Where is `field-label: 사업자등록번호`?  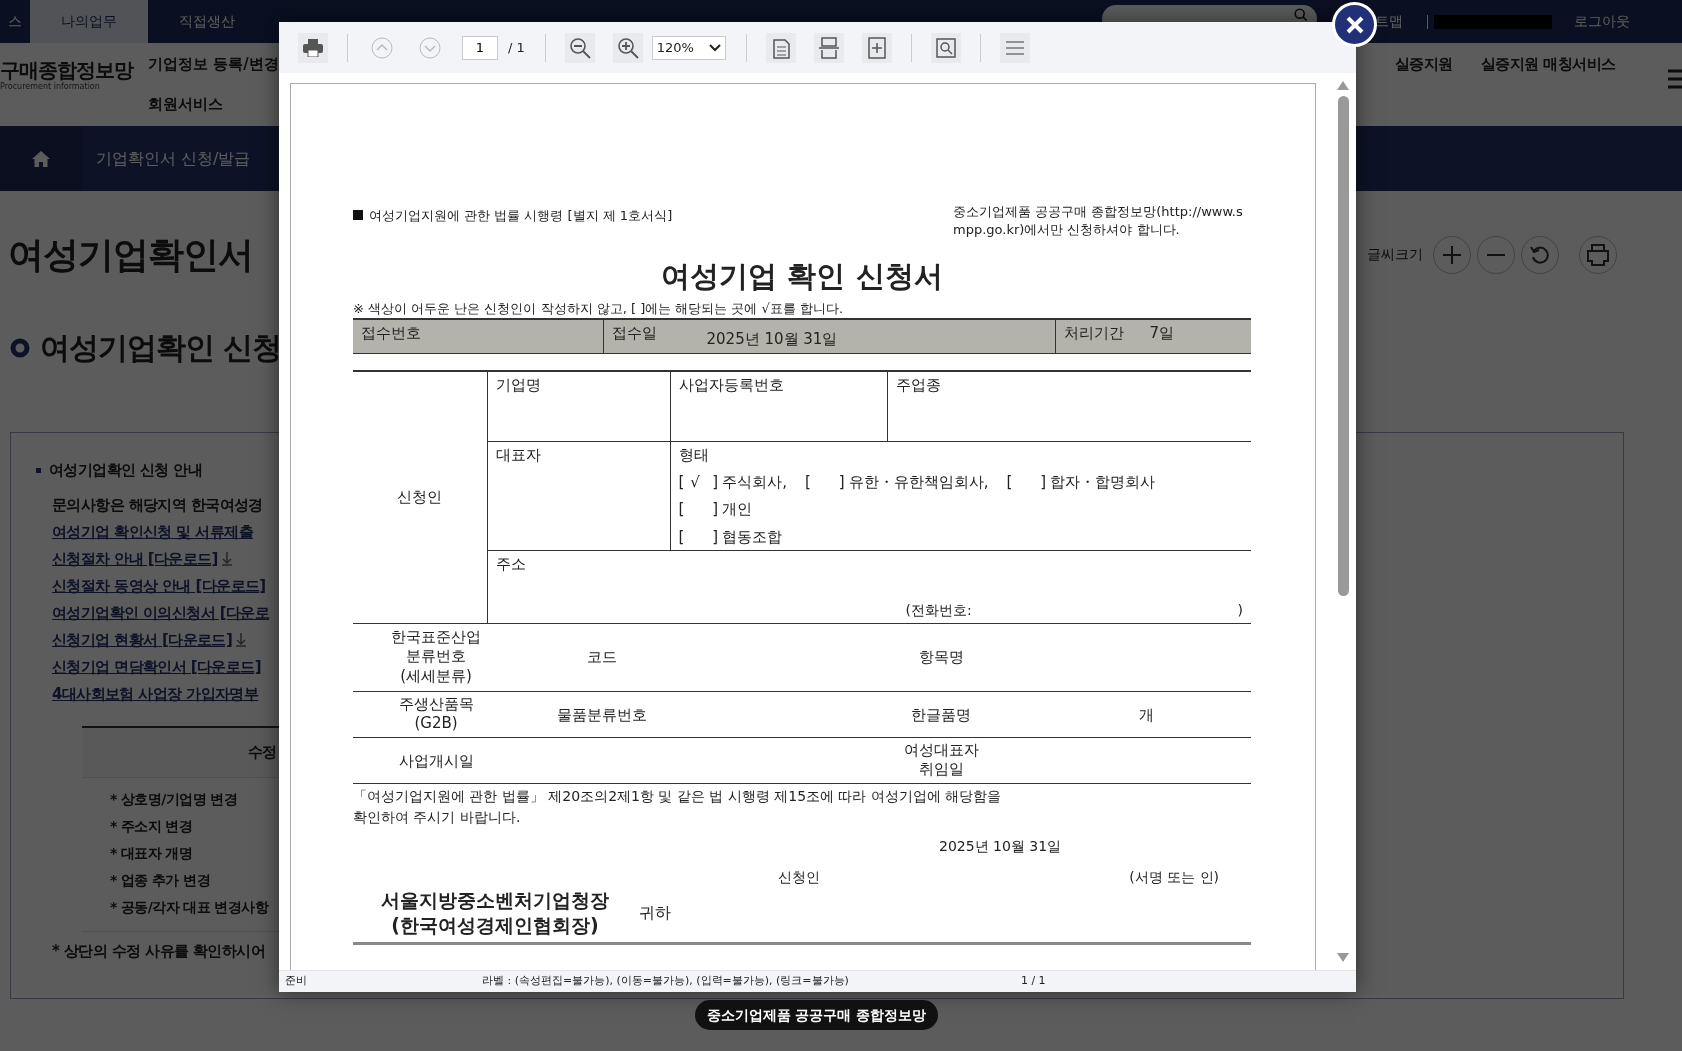
field-label: 사업자등록번호 is located at coordinates (731, 384).